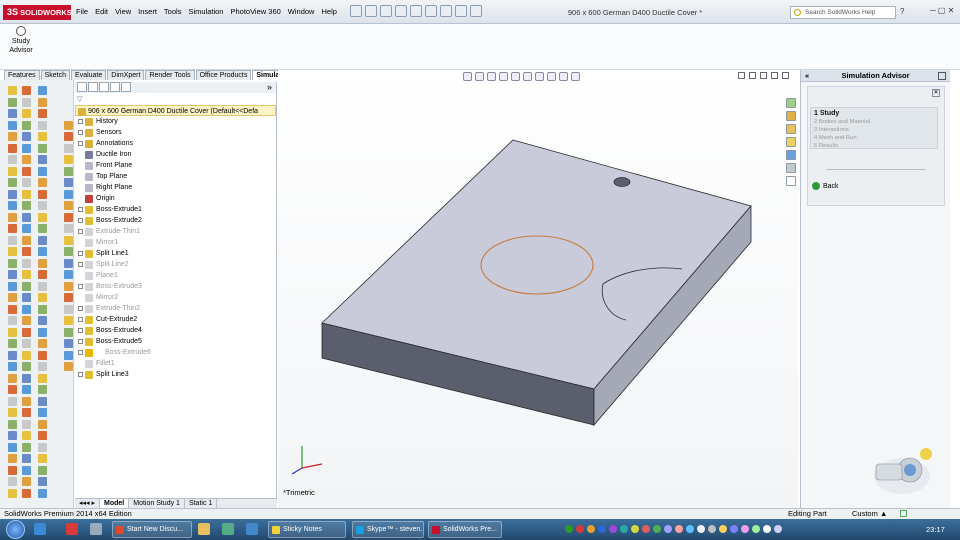 This screenshot has width=960, height=540. I want to click on tab-model: Model, so click(115, 503).